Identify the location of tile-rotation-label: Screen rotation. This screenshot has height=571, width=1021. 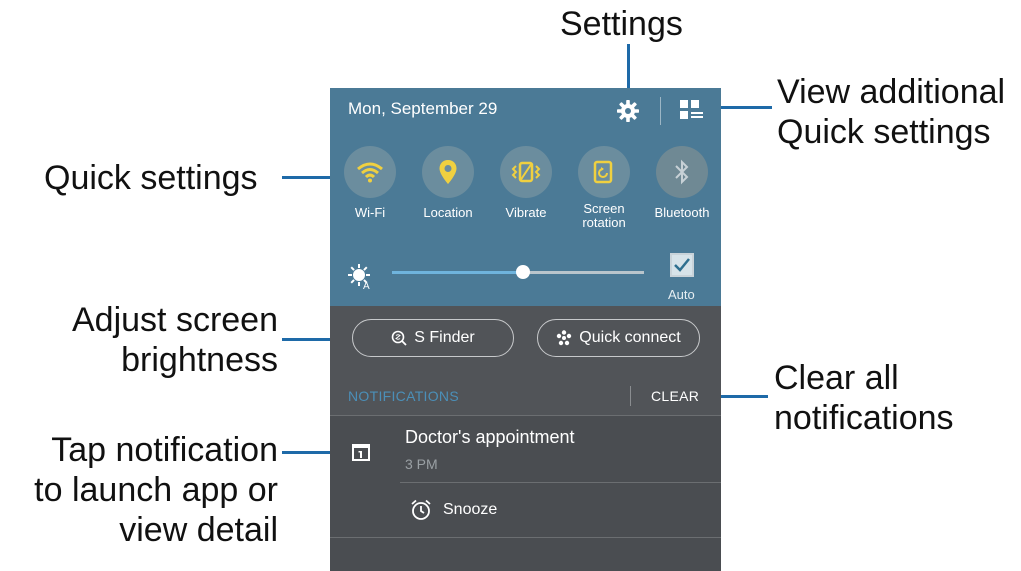
(604, 216).